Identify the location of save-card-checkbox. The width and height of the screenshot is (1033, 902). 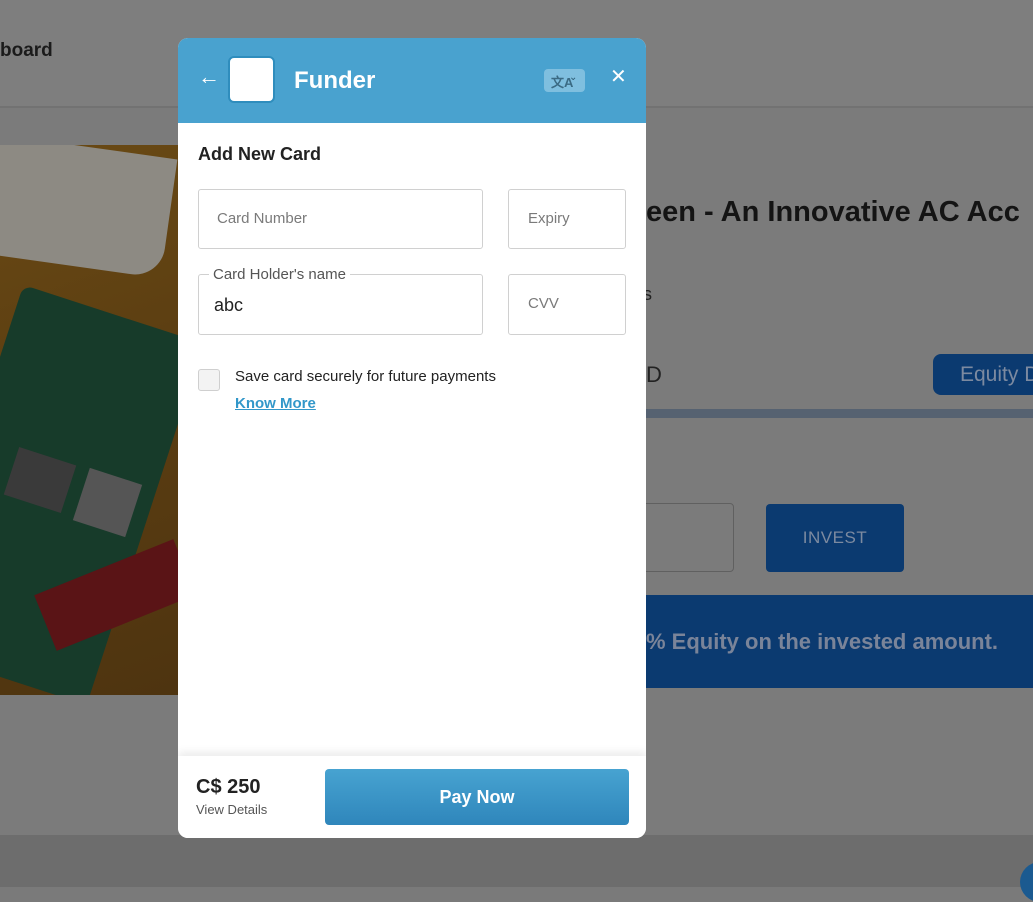
(209, 380).